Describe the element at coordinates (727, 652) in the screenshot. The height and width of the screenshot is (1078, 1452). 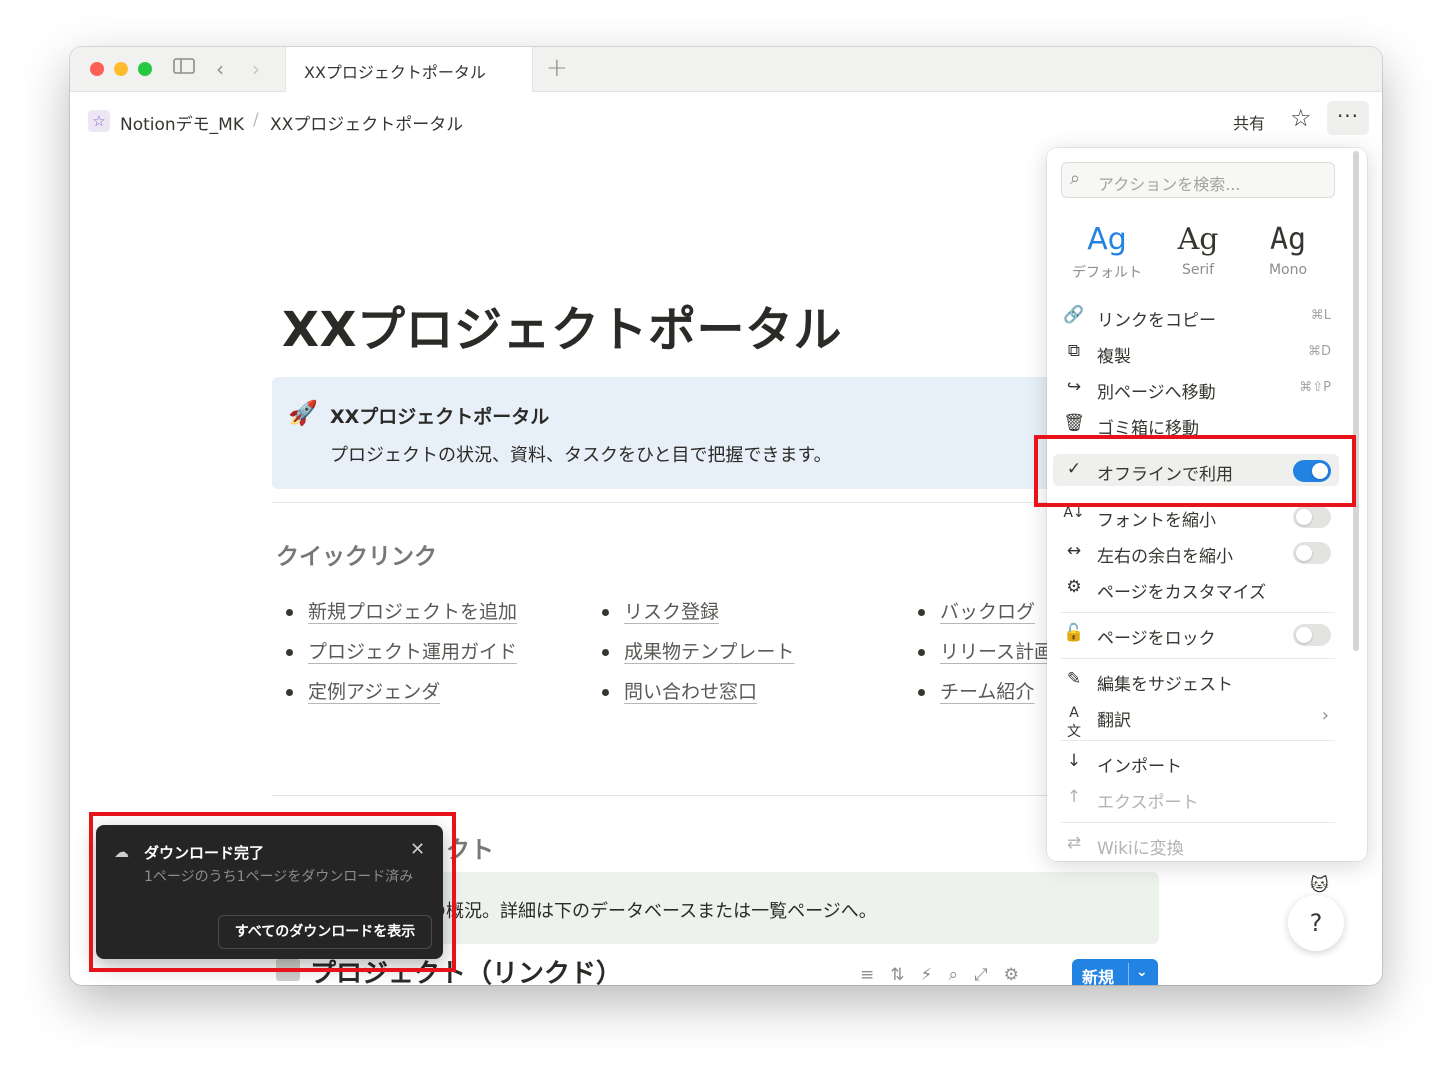
I see `quicklink-item: 成果物テンプレート` at that location.